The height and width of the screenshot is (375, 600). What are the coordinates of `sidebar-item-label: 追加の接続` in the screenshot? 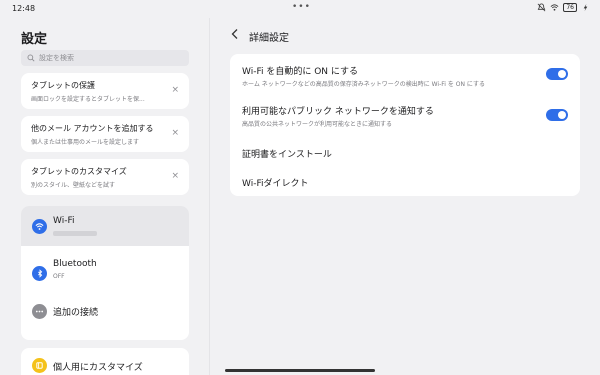 It's located at (76, 313).